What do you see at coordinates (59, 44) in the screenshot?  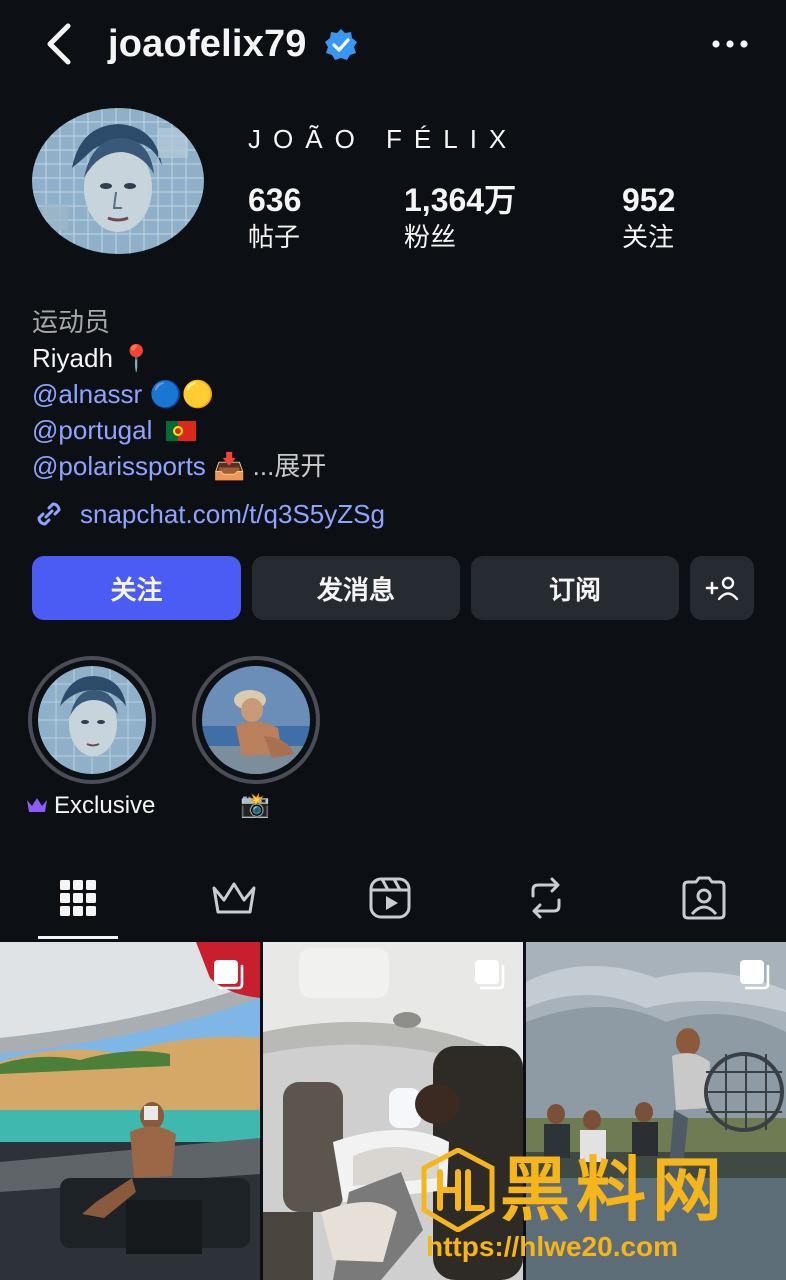 I see `chevron-left-icon` at bounding box center [59, 44].